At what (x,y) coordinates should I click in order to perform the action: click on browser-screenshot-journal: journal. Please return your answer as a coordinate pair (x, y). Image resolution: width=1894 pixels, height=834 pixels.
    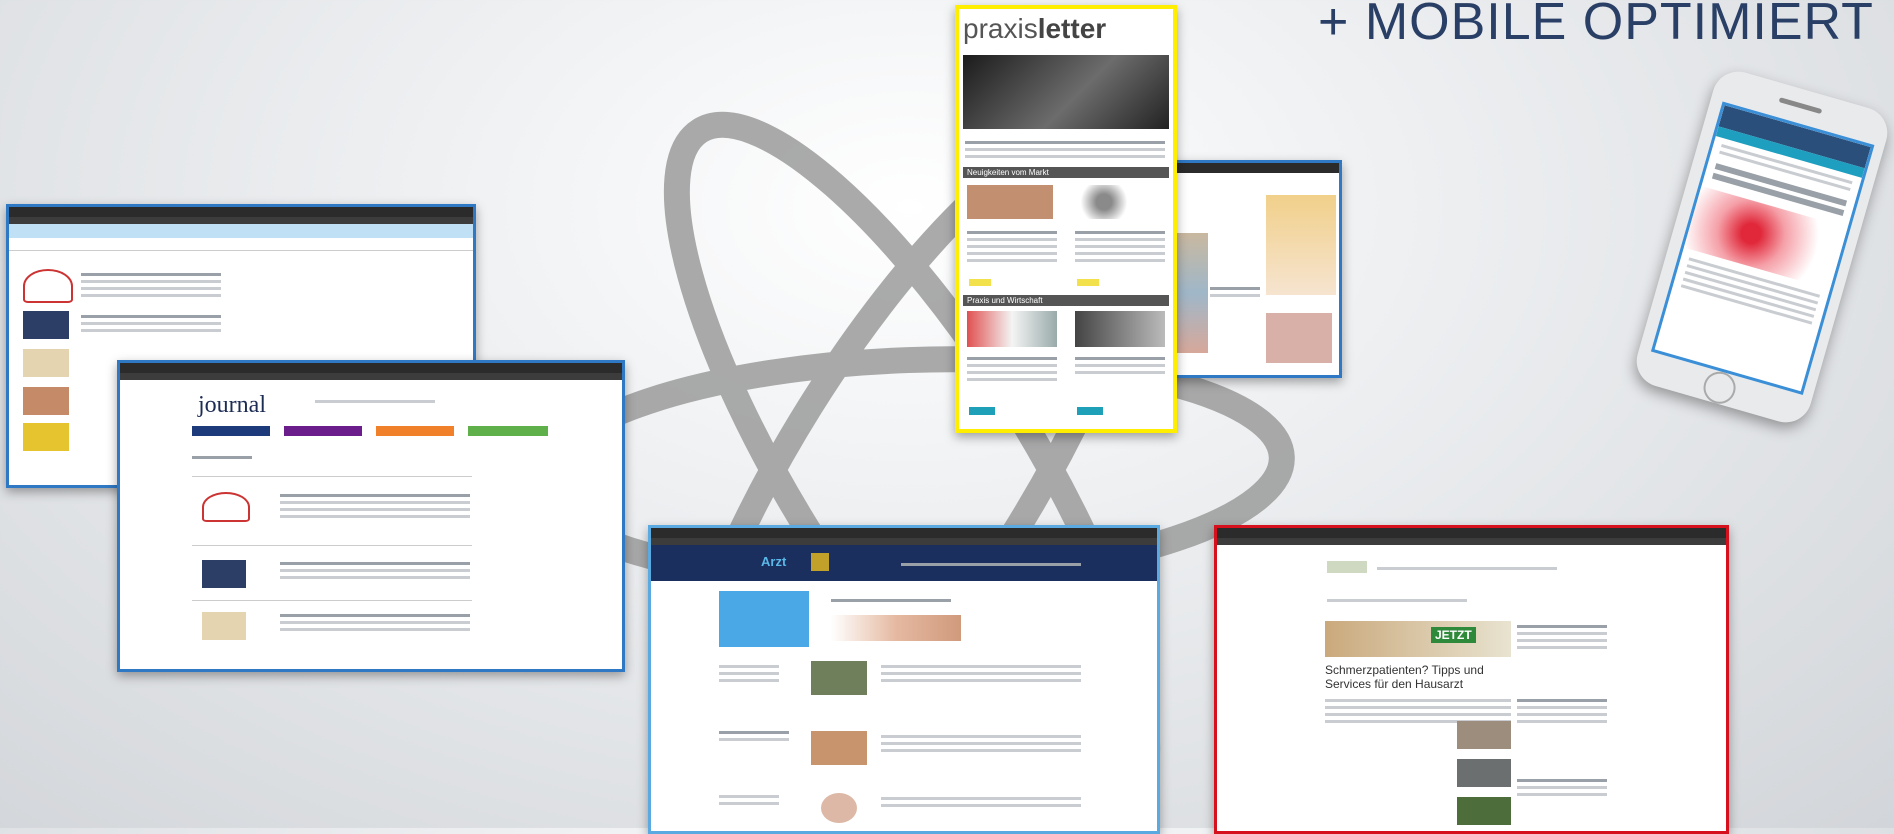
    Looking at the image, I should click on (371, 516).